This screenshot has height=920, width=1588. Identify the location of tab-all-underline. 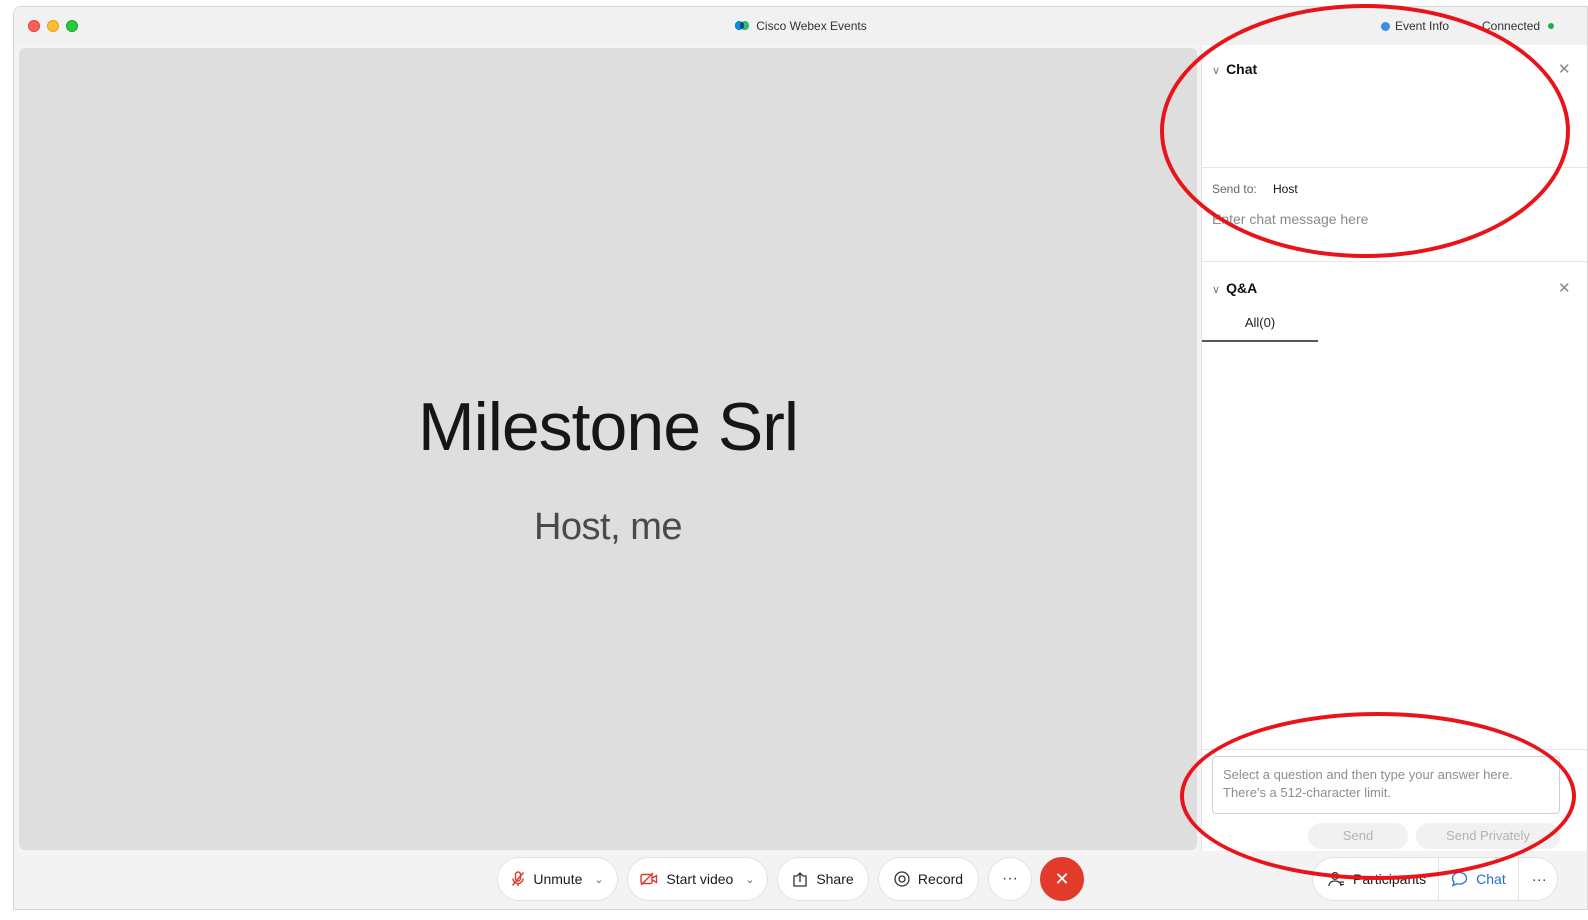
(1260, 341).